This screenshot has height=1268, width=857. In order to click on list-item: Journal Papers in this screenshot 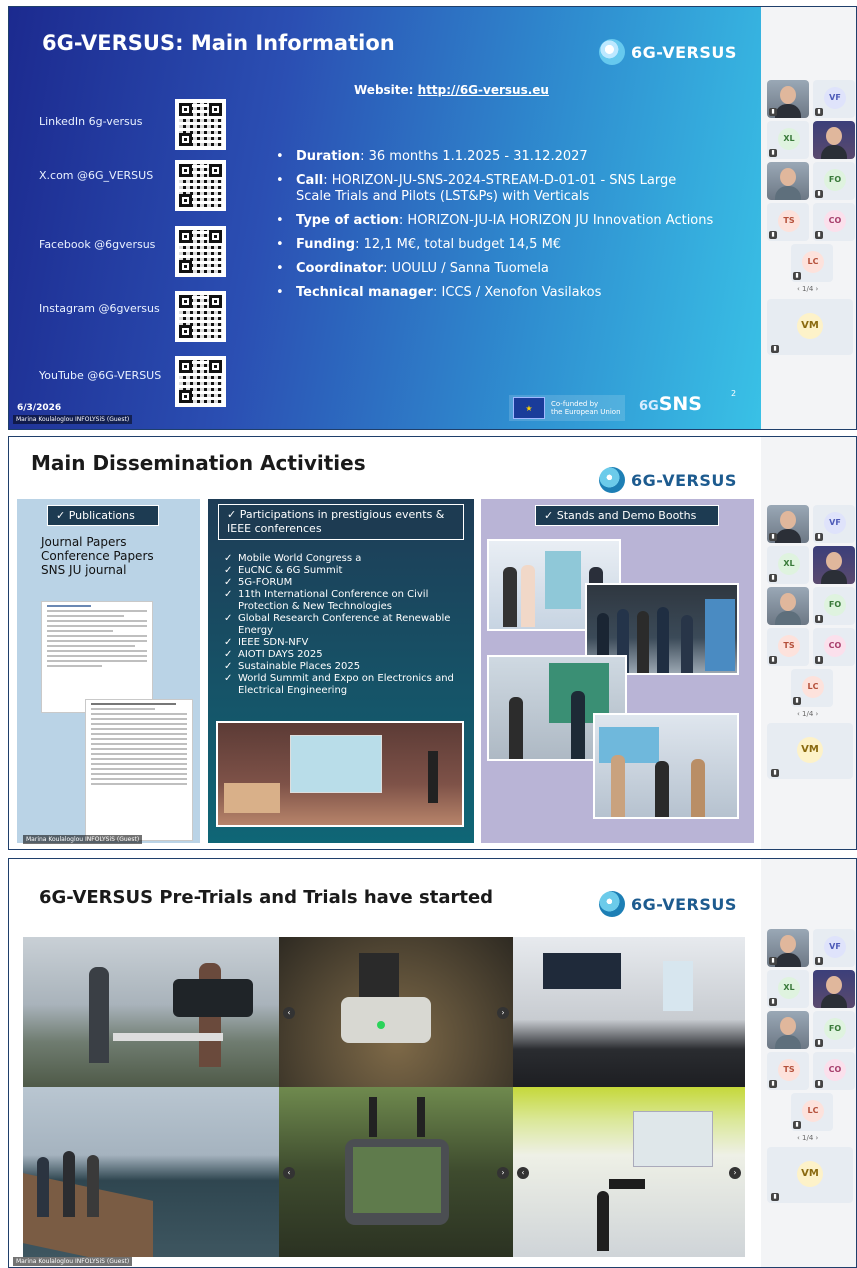, I will do `click(84, 542)`.